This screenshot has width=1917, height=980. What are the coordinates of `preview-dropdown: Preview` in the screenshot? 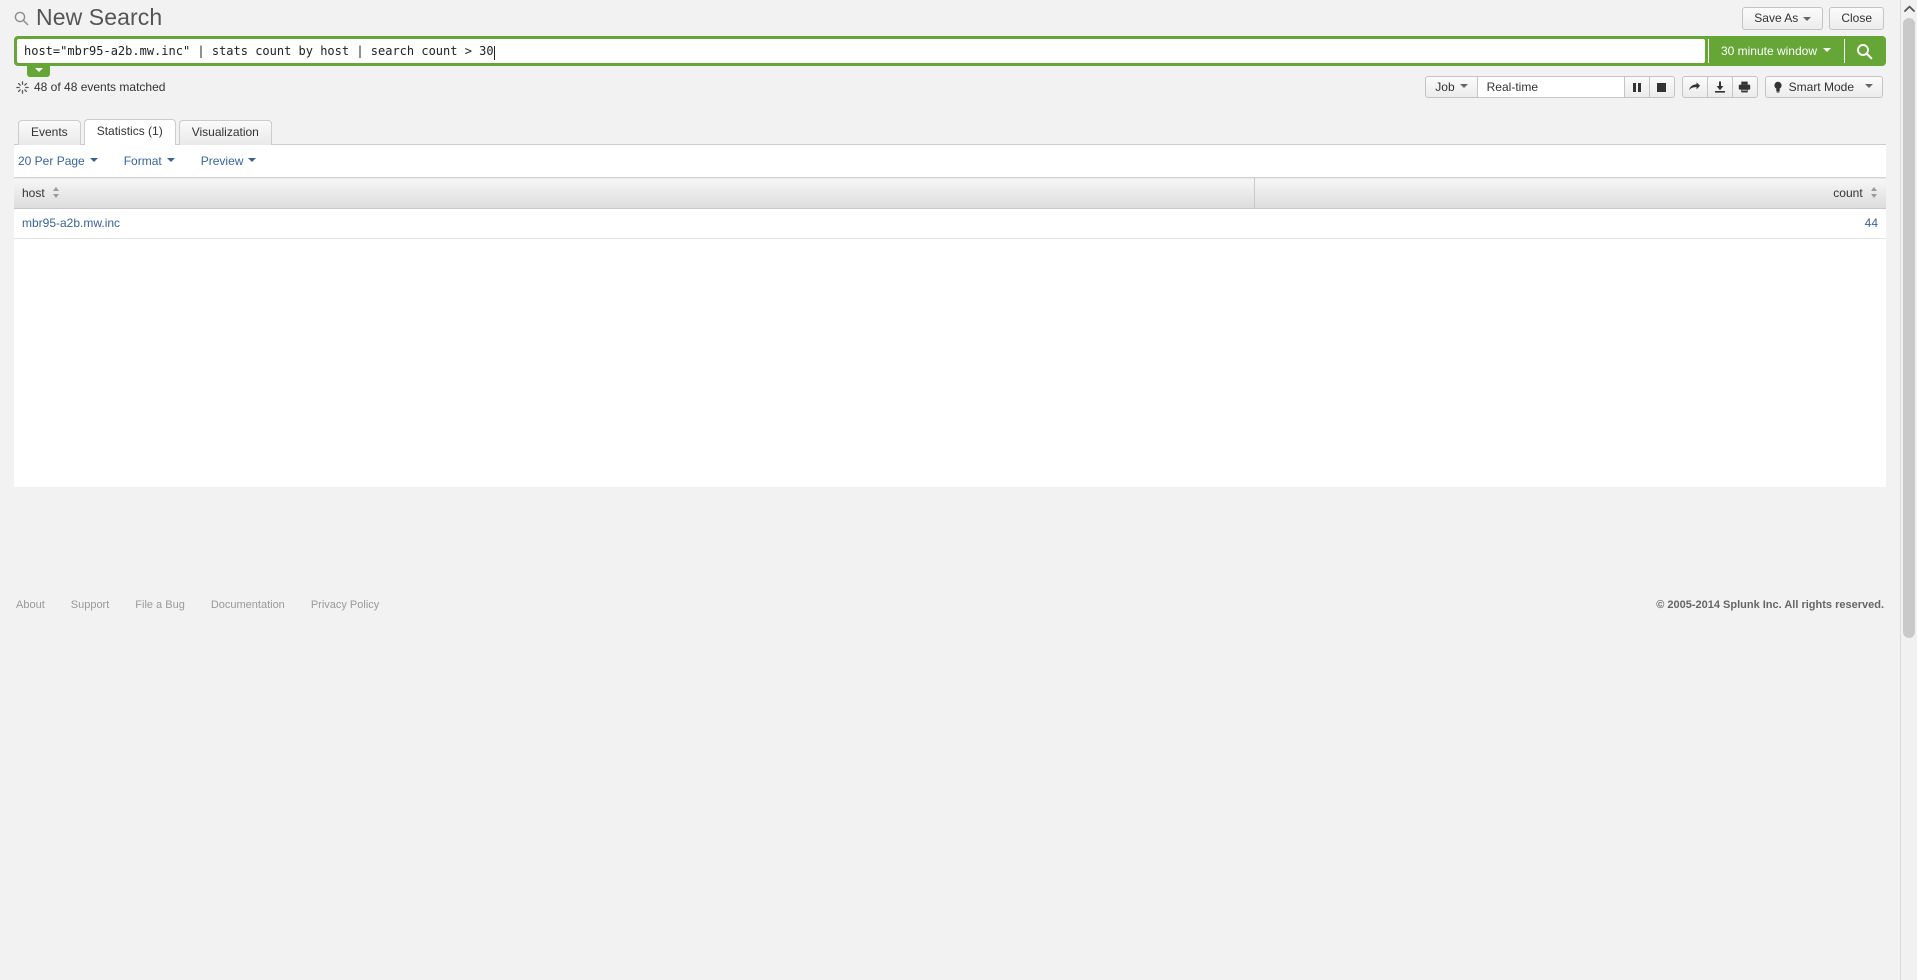 It's located at (229, 161).